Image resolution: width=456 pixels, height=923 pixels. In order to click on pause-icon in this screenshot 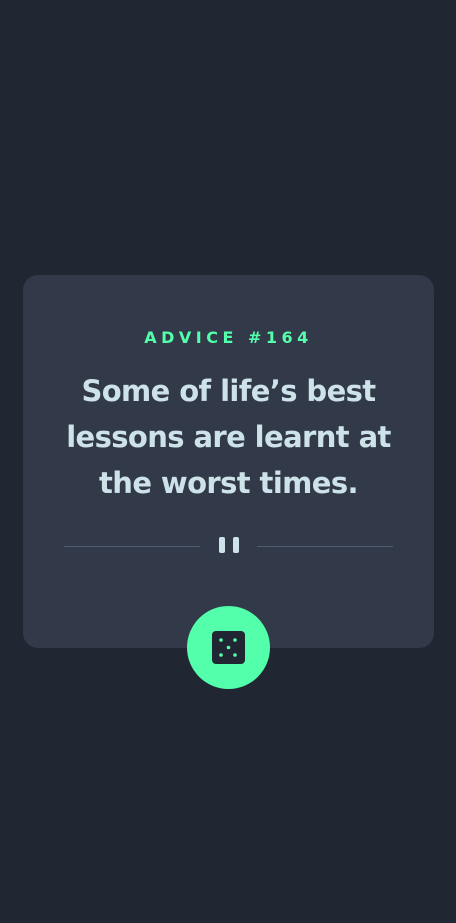, I will do `click(229, 546)`.